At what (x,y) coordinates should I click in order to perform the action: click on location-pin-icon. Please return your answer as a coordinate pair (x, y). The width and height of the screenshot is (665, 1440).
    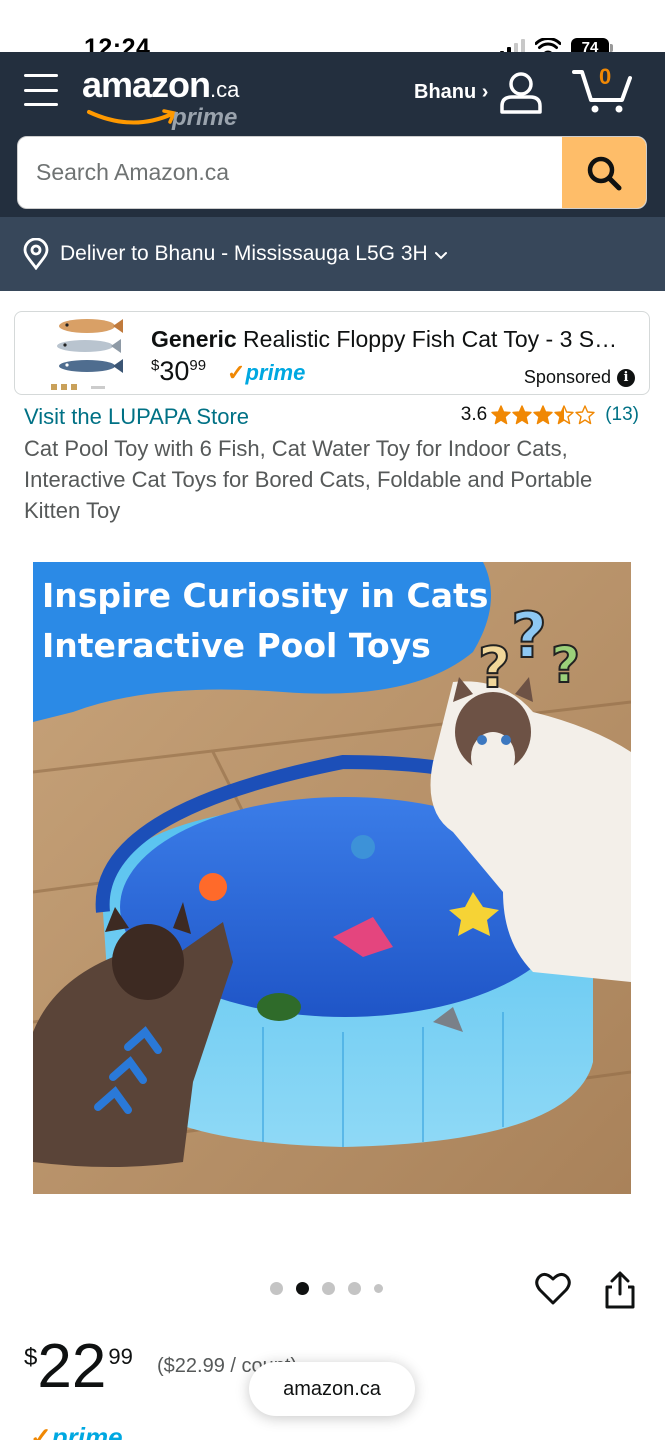
    Looking at the image, I should click on (36, 254).